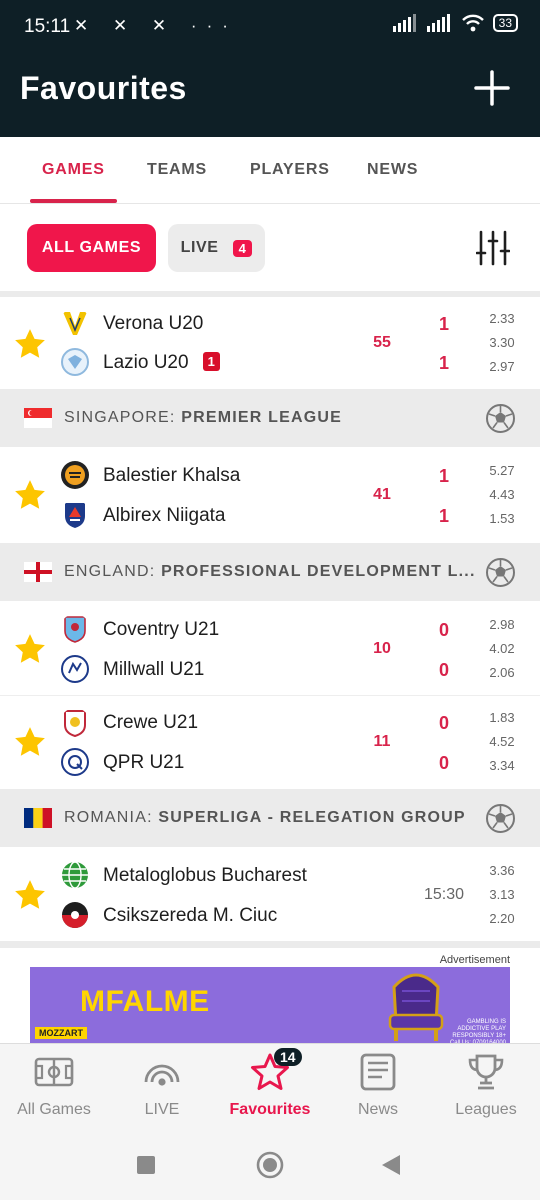 The image size is (540, 1200). Describe the element at coordinates (75, 875) in the screenshot. I see `metaloglobus-crest-icon` at that location.